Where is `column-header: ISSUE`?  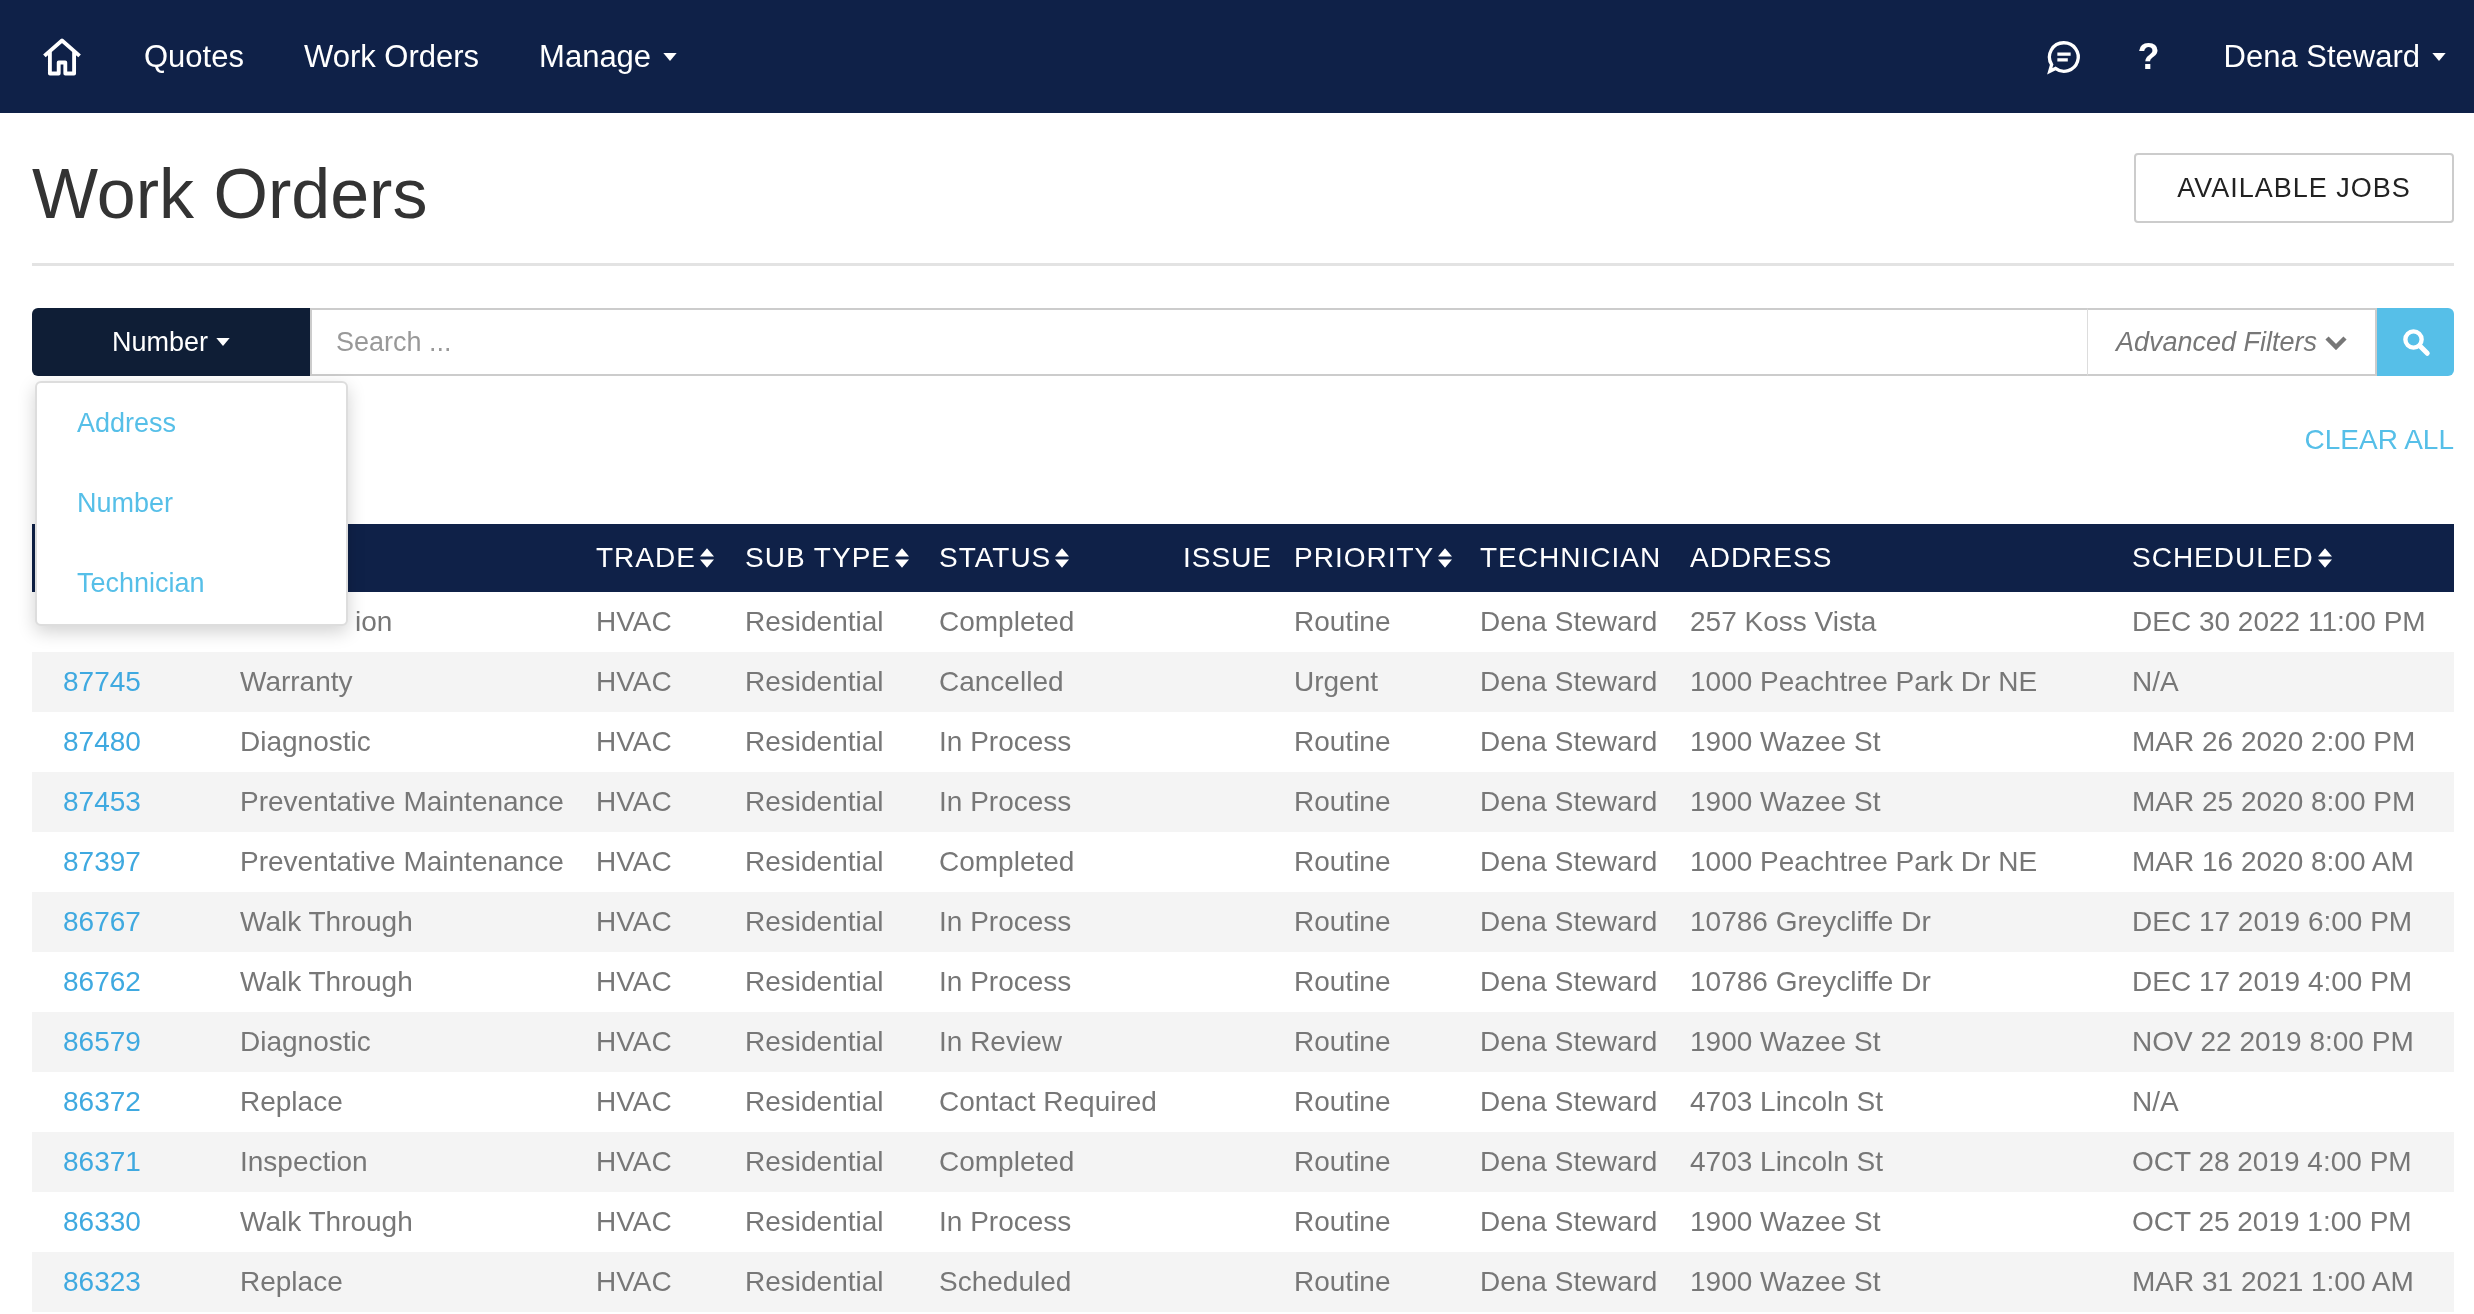 column-header: ISSUE is located at coordinates (1228, 558).